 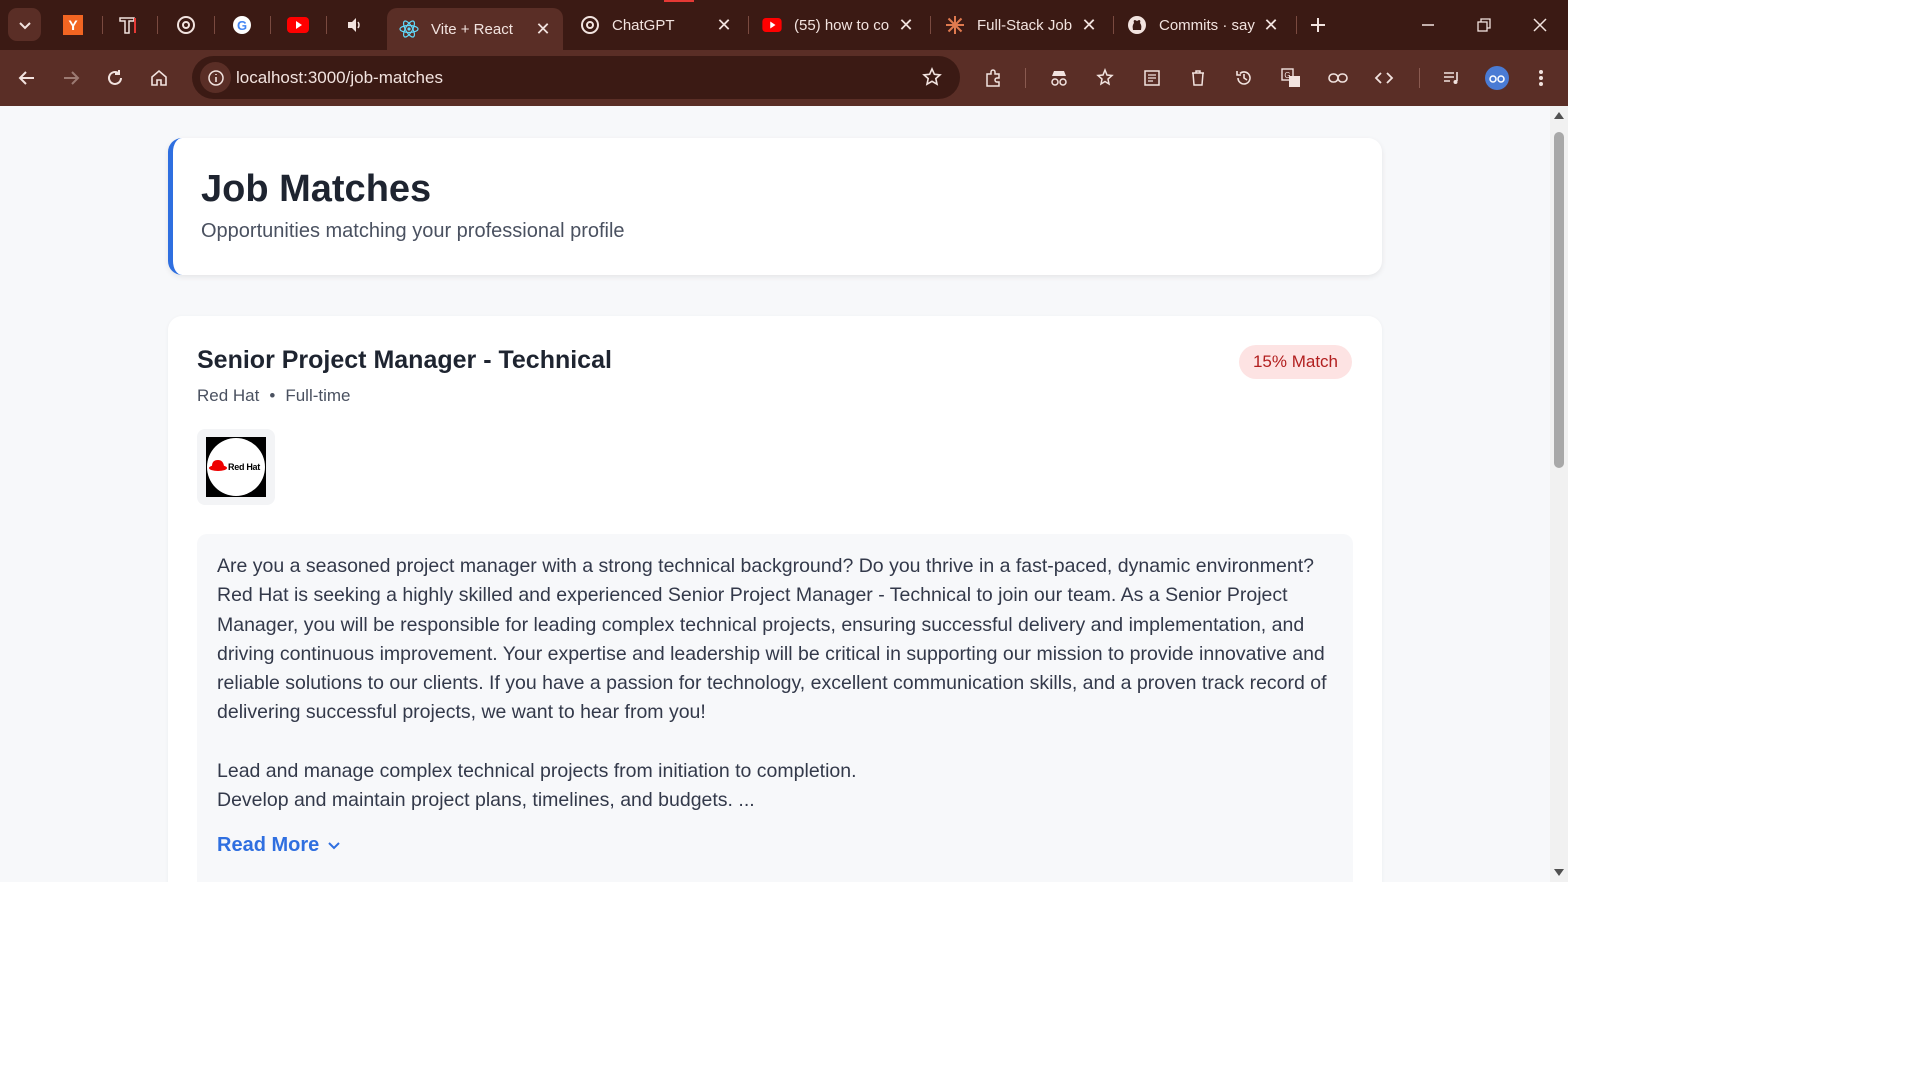 I want to click on youtube-pinned-tab, so click(x=298, y=25).